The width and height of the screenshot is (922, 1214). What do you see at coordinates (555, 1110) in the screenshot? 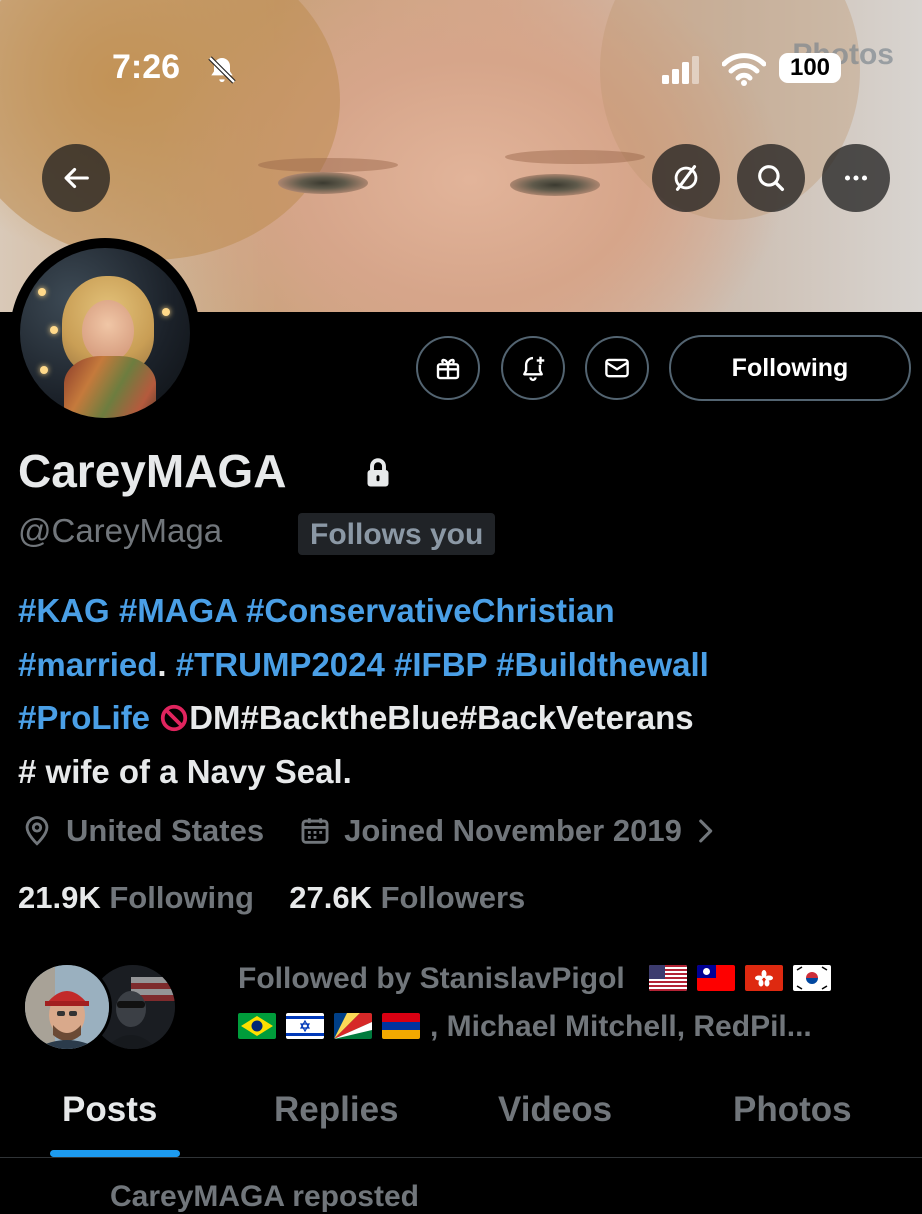
I see `tab-videos: Videos` at bounding box center [555, 1110].